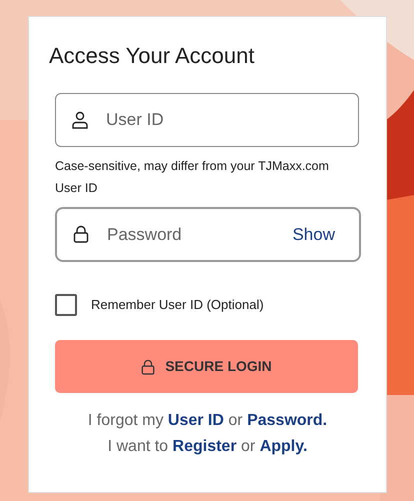 This screenshot has height=501, width=414. I want to click on user-id-hint: Case-sensitive, may differ from your TJMaxx.com User ID, so click(192, 177).